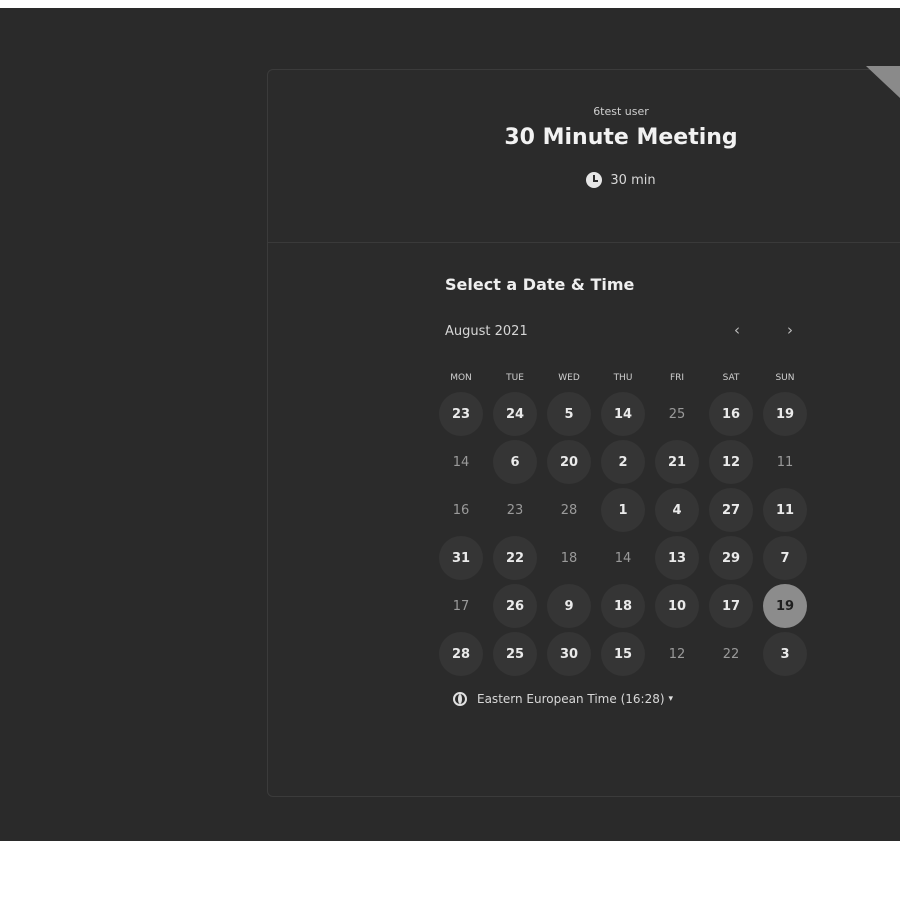 This screenshot has height=900, width=900. I want to click on day-cell: 10, so click(677, 606).